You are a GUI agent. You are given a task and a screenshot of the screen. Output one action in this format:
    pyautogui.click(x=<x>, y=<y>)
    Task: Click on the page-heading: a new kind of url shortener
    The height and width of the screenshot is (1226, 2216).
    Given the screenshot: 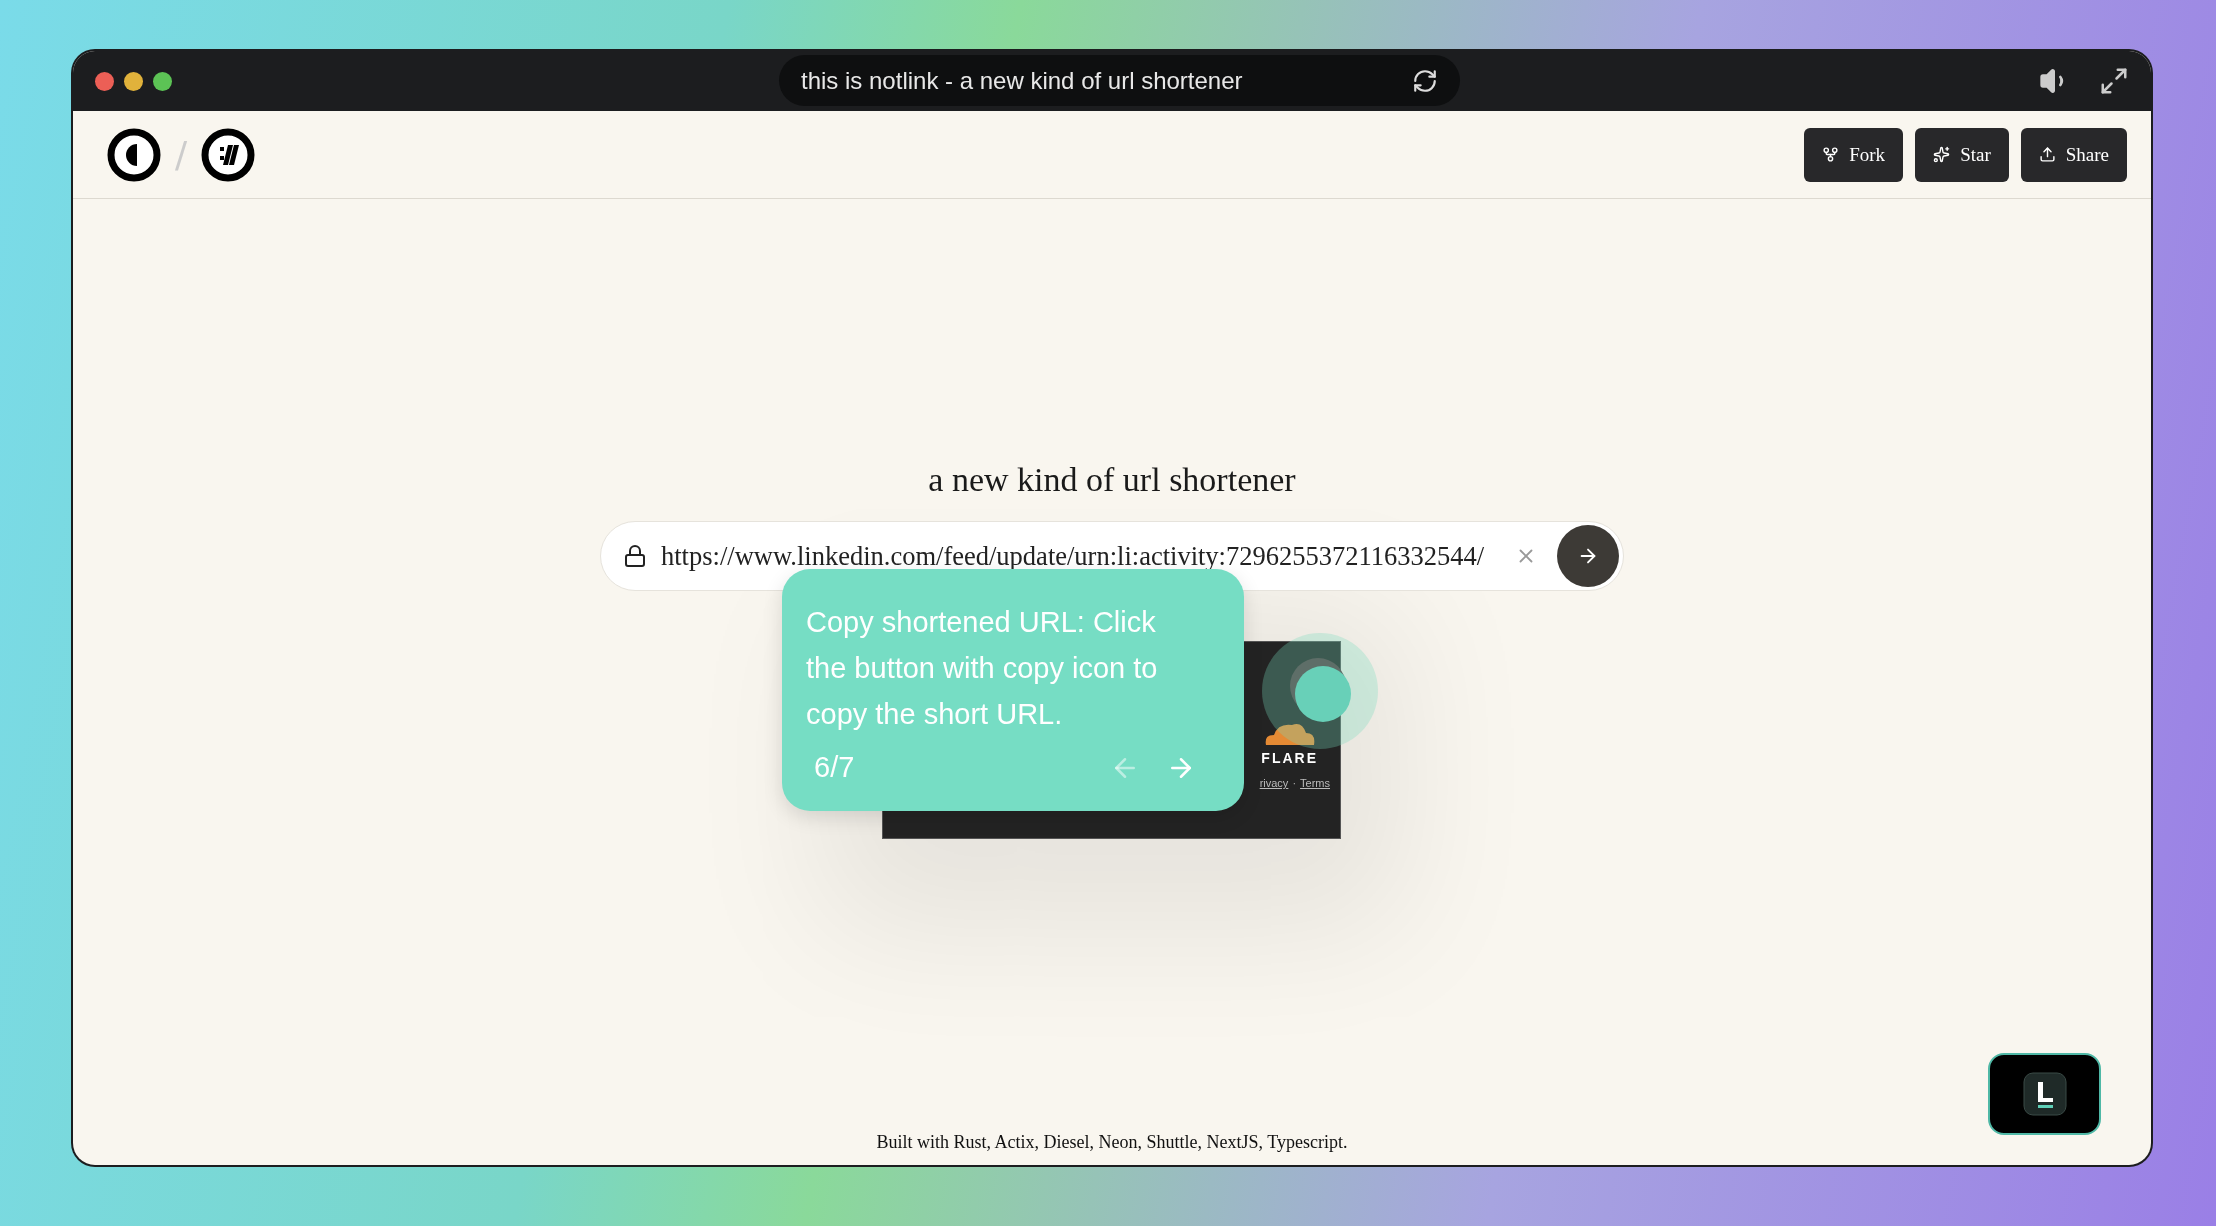 What is the action you would take?
    pyautogui.click(x=1112, y=480)
    